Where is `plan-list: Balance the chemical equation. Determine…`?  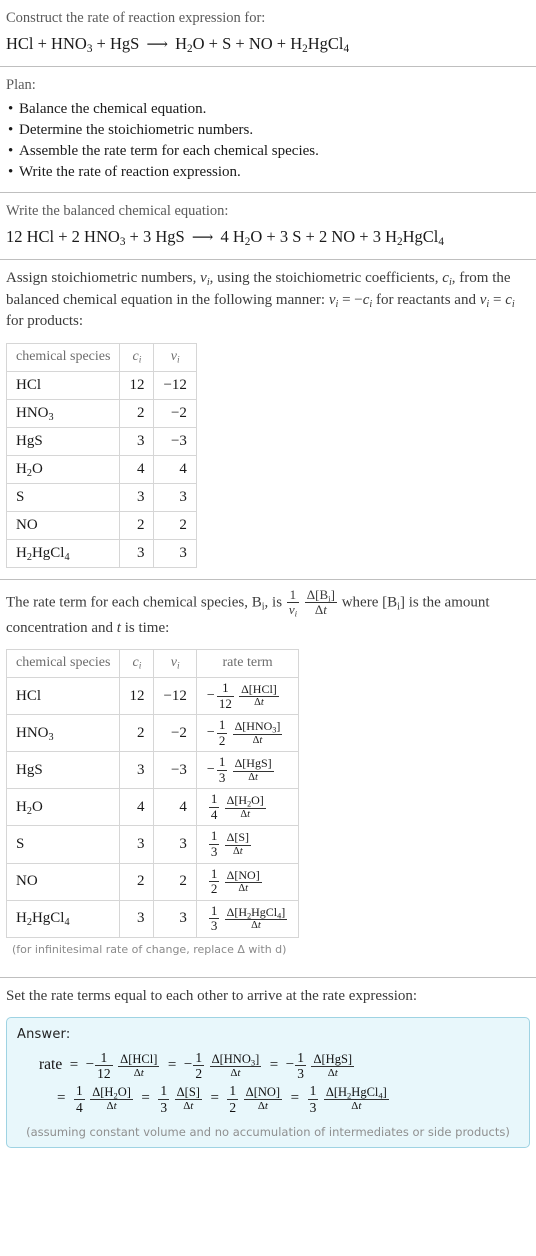
plan-list: Balance the chemical equation. Determine… is located at coordinates (268, 141).